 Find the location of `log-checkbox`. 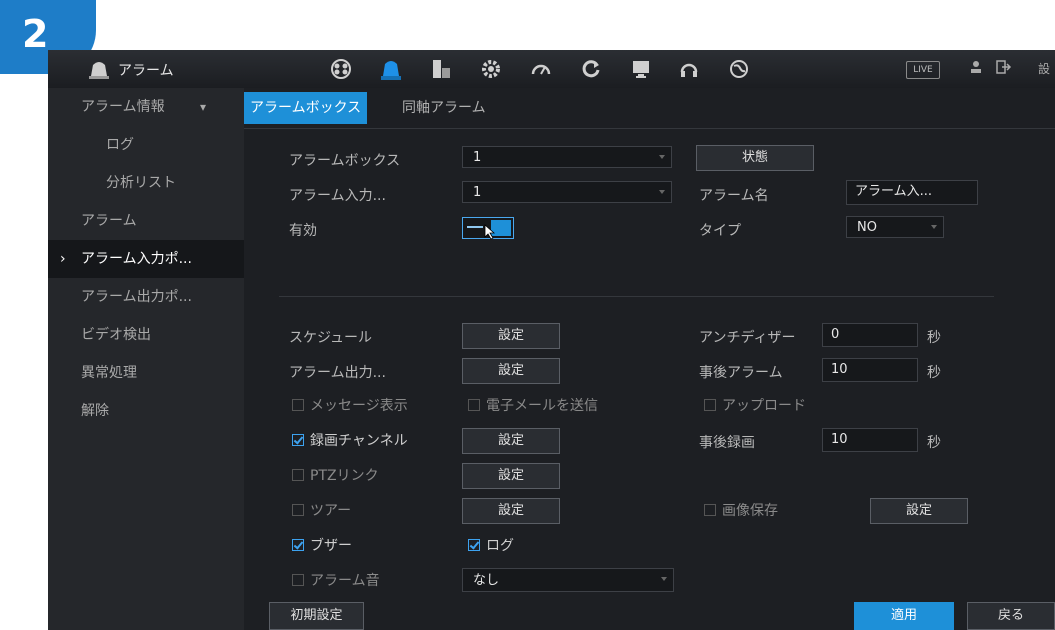

log-checkbox is located at coordinates (474, 545).